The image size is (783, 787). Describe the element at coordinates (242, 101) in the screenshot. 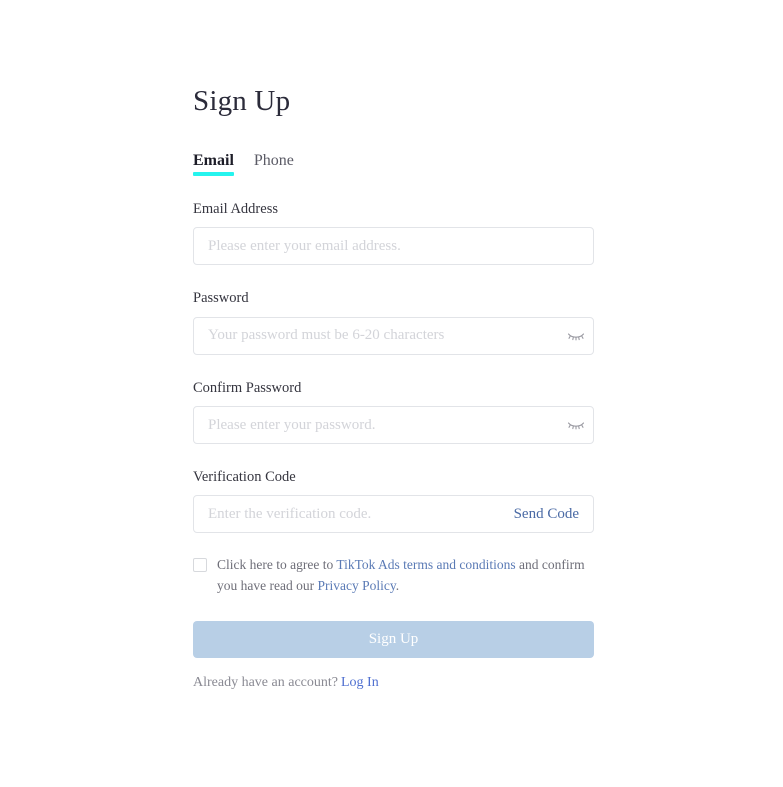

I see `page-title: Sign Up` at that location.